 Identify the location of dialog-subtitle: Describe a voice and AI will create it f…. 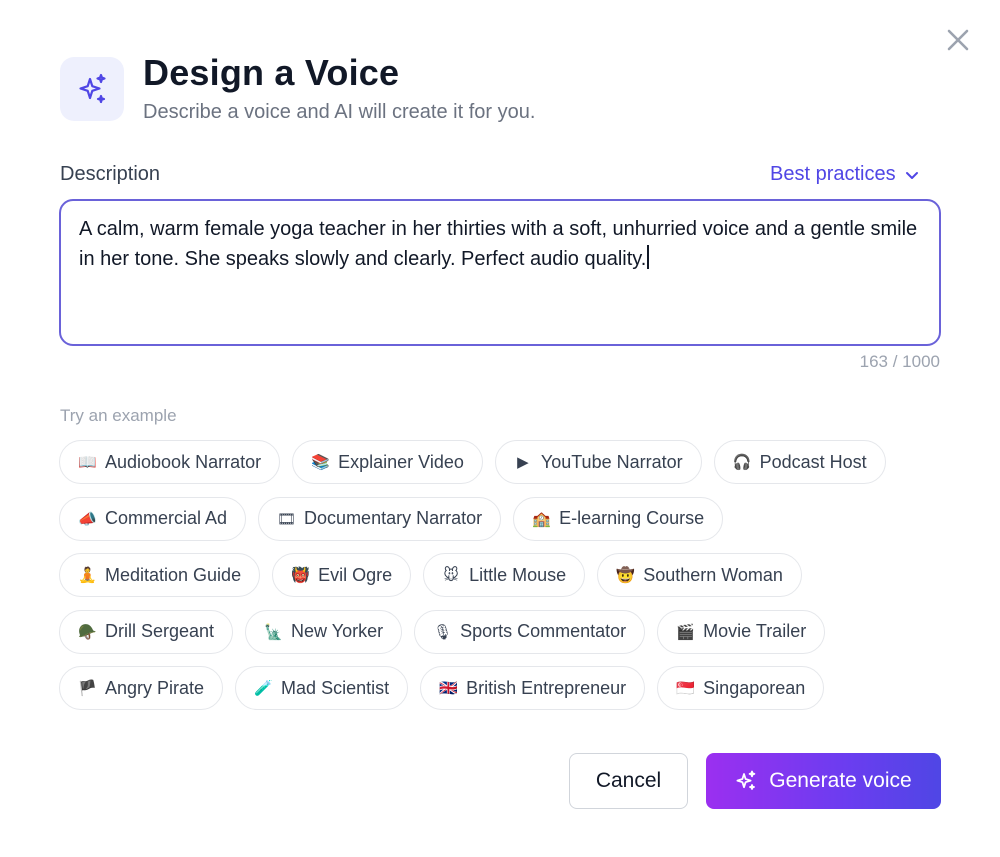
(339, 112).